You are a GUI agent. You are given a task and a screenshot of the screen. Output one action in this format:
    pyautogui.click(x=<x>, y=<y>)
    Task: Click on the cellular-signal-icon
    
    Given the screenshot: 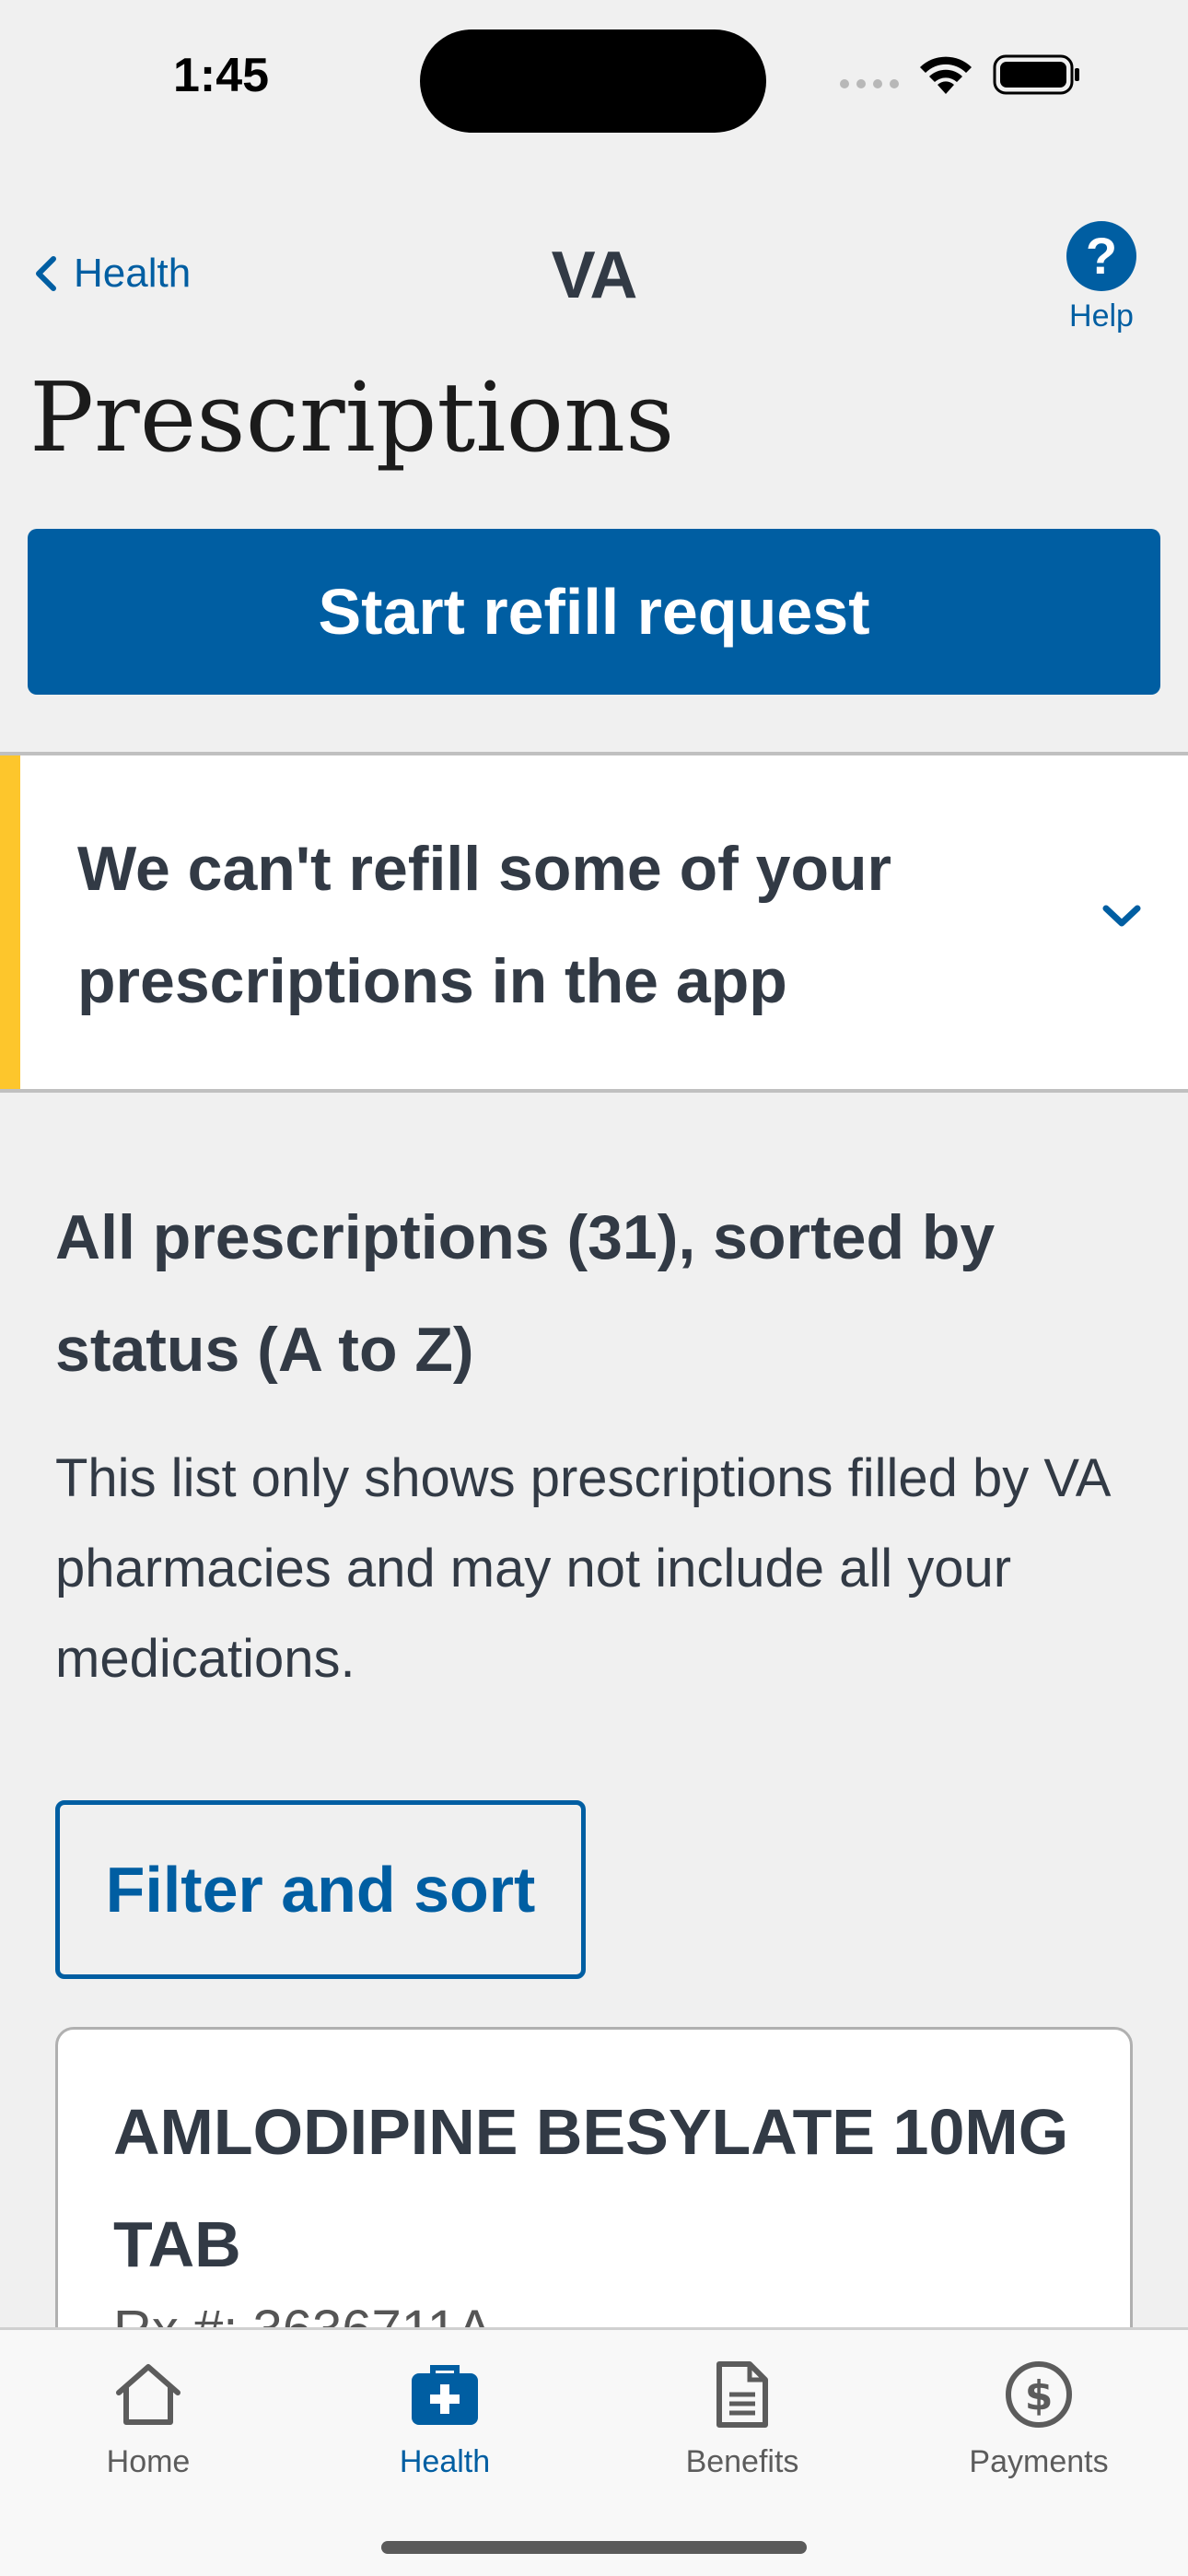 What is the action you would take?
    pyautogui.click(x=869, y=83)
    